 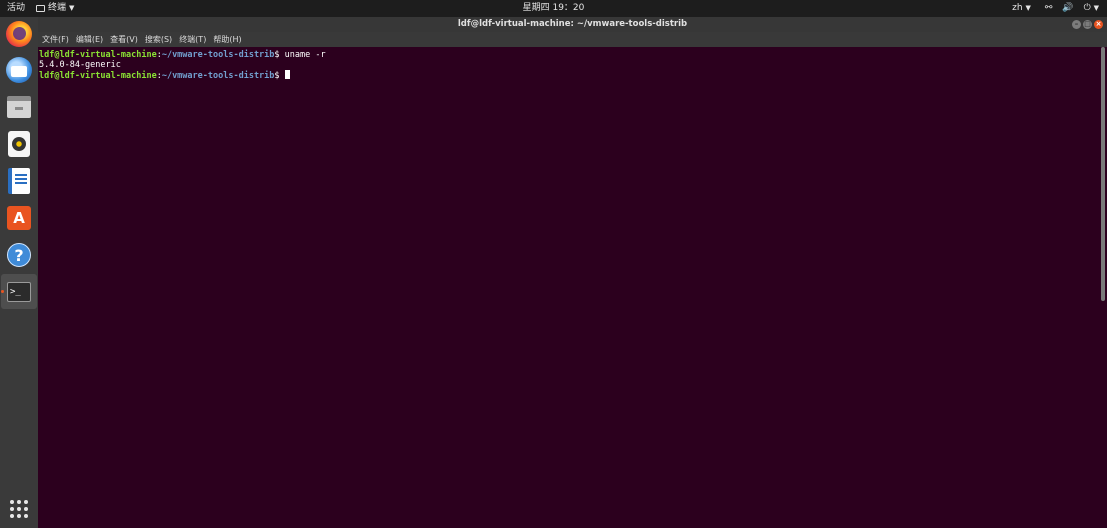 I want to click on app-grid-icon, so click(x=19, y=509).